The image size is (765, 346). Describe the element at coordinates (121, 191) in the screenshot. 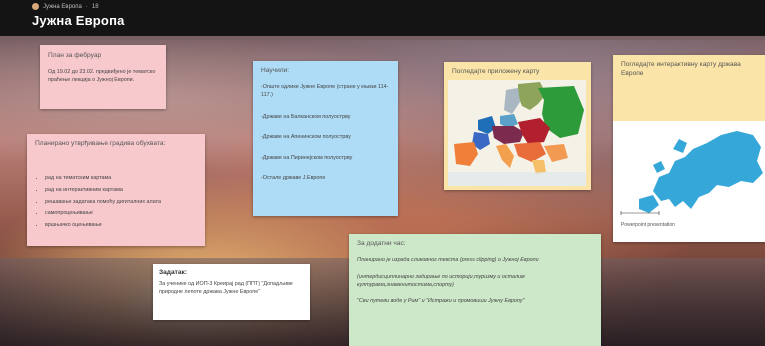

I see `list-item: рад на интерактивним картама` at that location.